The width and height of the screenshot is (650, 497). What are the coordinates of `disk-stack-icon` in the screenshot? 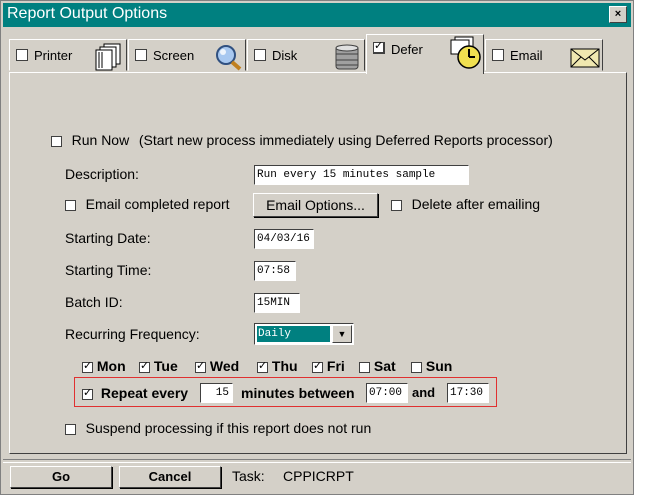 It's located at (347, 58).